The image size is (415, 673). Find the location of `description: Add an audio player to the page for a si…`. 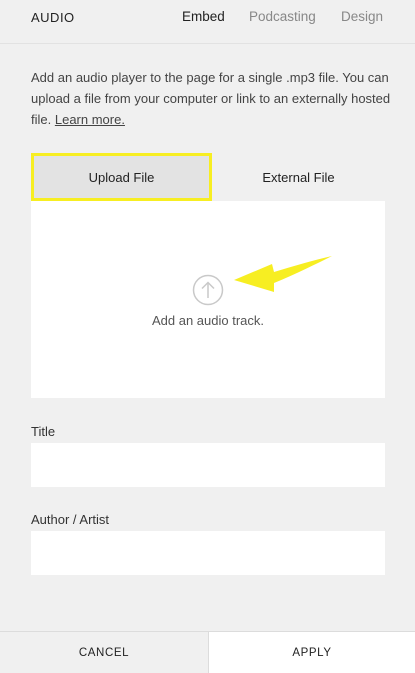

description: Add an audio player to the page for a si… is located at coordinates (211, 98).